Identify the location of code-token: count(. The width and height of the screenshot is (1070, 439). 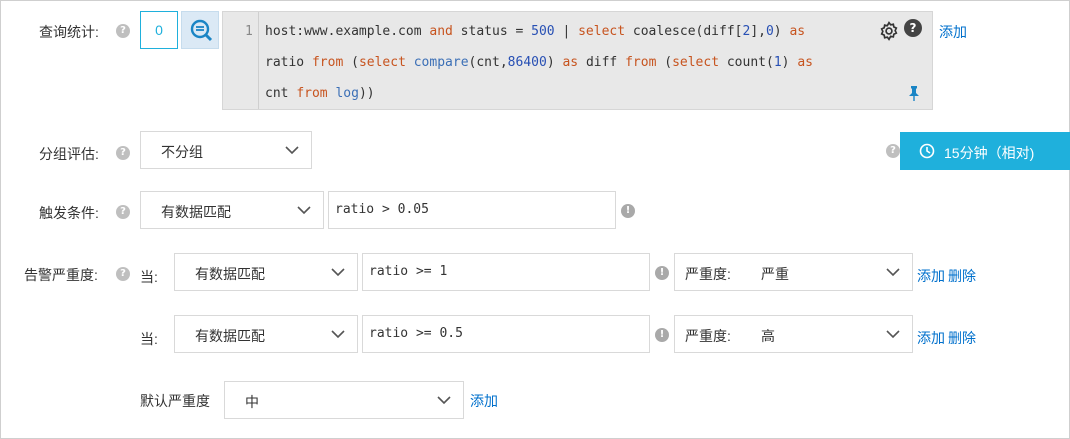
(746, 62).